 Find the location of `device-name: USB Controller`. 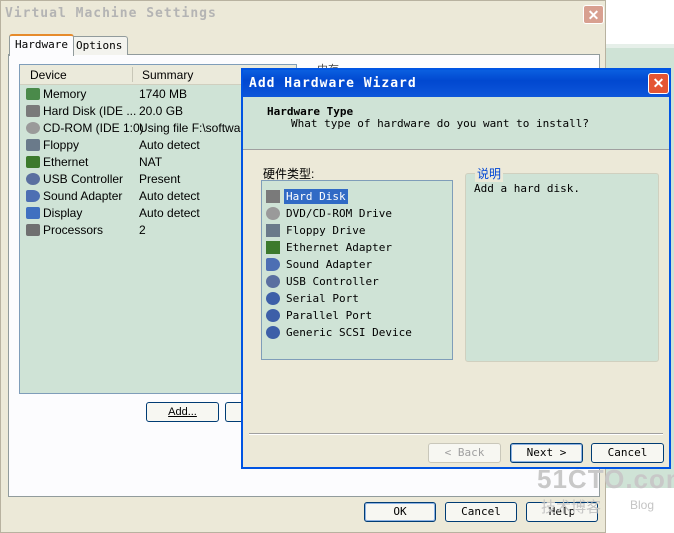

device-name: USB Controller is located at coordinates (83, 179).